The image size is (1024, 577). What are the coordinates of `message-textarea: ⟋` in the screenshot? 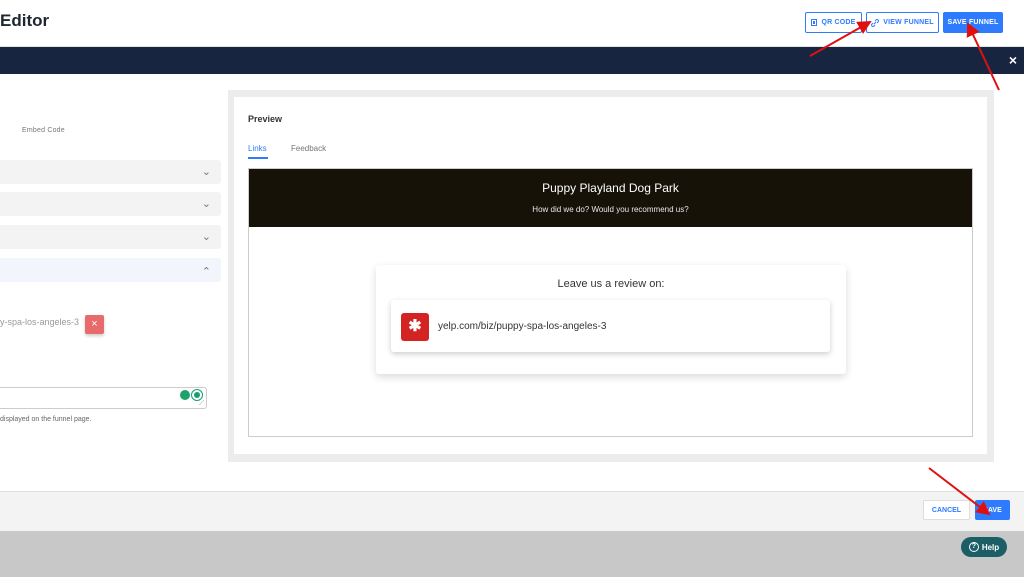 It's located at (103, 398).